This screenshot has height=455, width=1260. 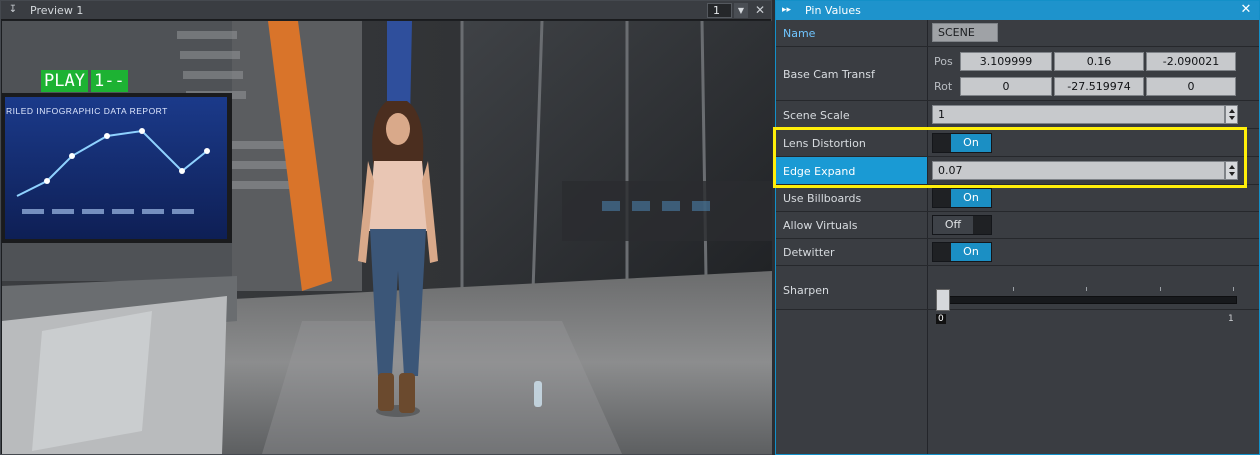 I want to click on play-value: 1--, so click(x=109, y=81).